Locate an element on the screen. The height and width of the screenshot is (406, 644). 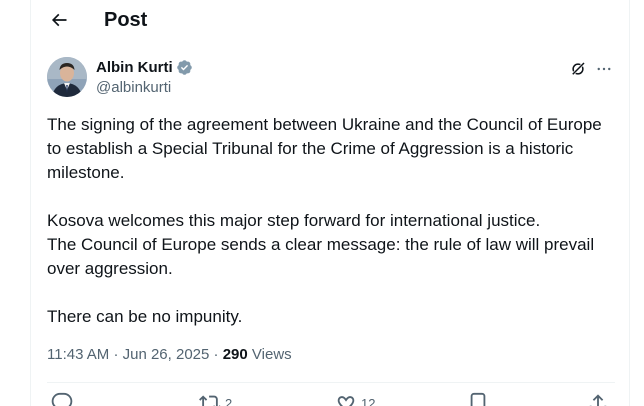
avatar is located at coordinates (67, 77).